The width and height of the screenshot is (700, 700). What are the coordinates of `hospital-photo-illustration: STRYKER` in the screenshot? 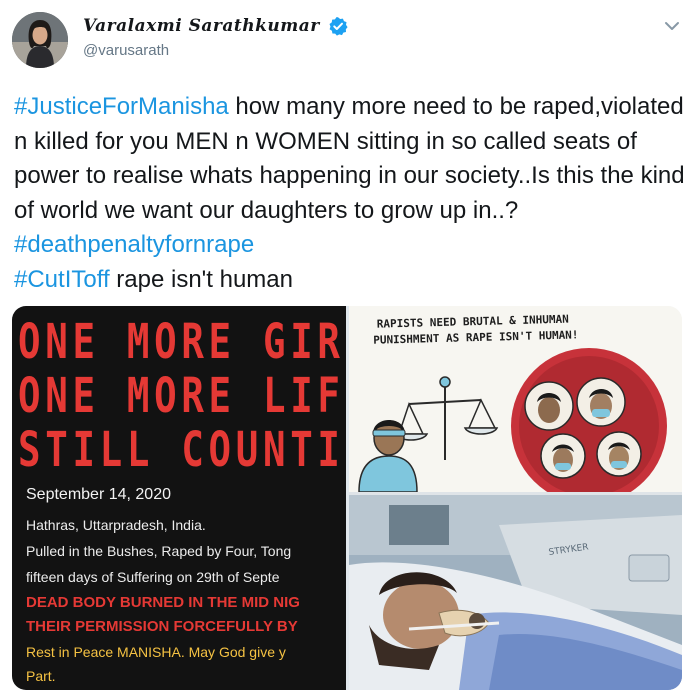 It's located at (515, 592).